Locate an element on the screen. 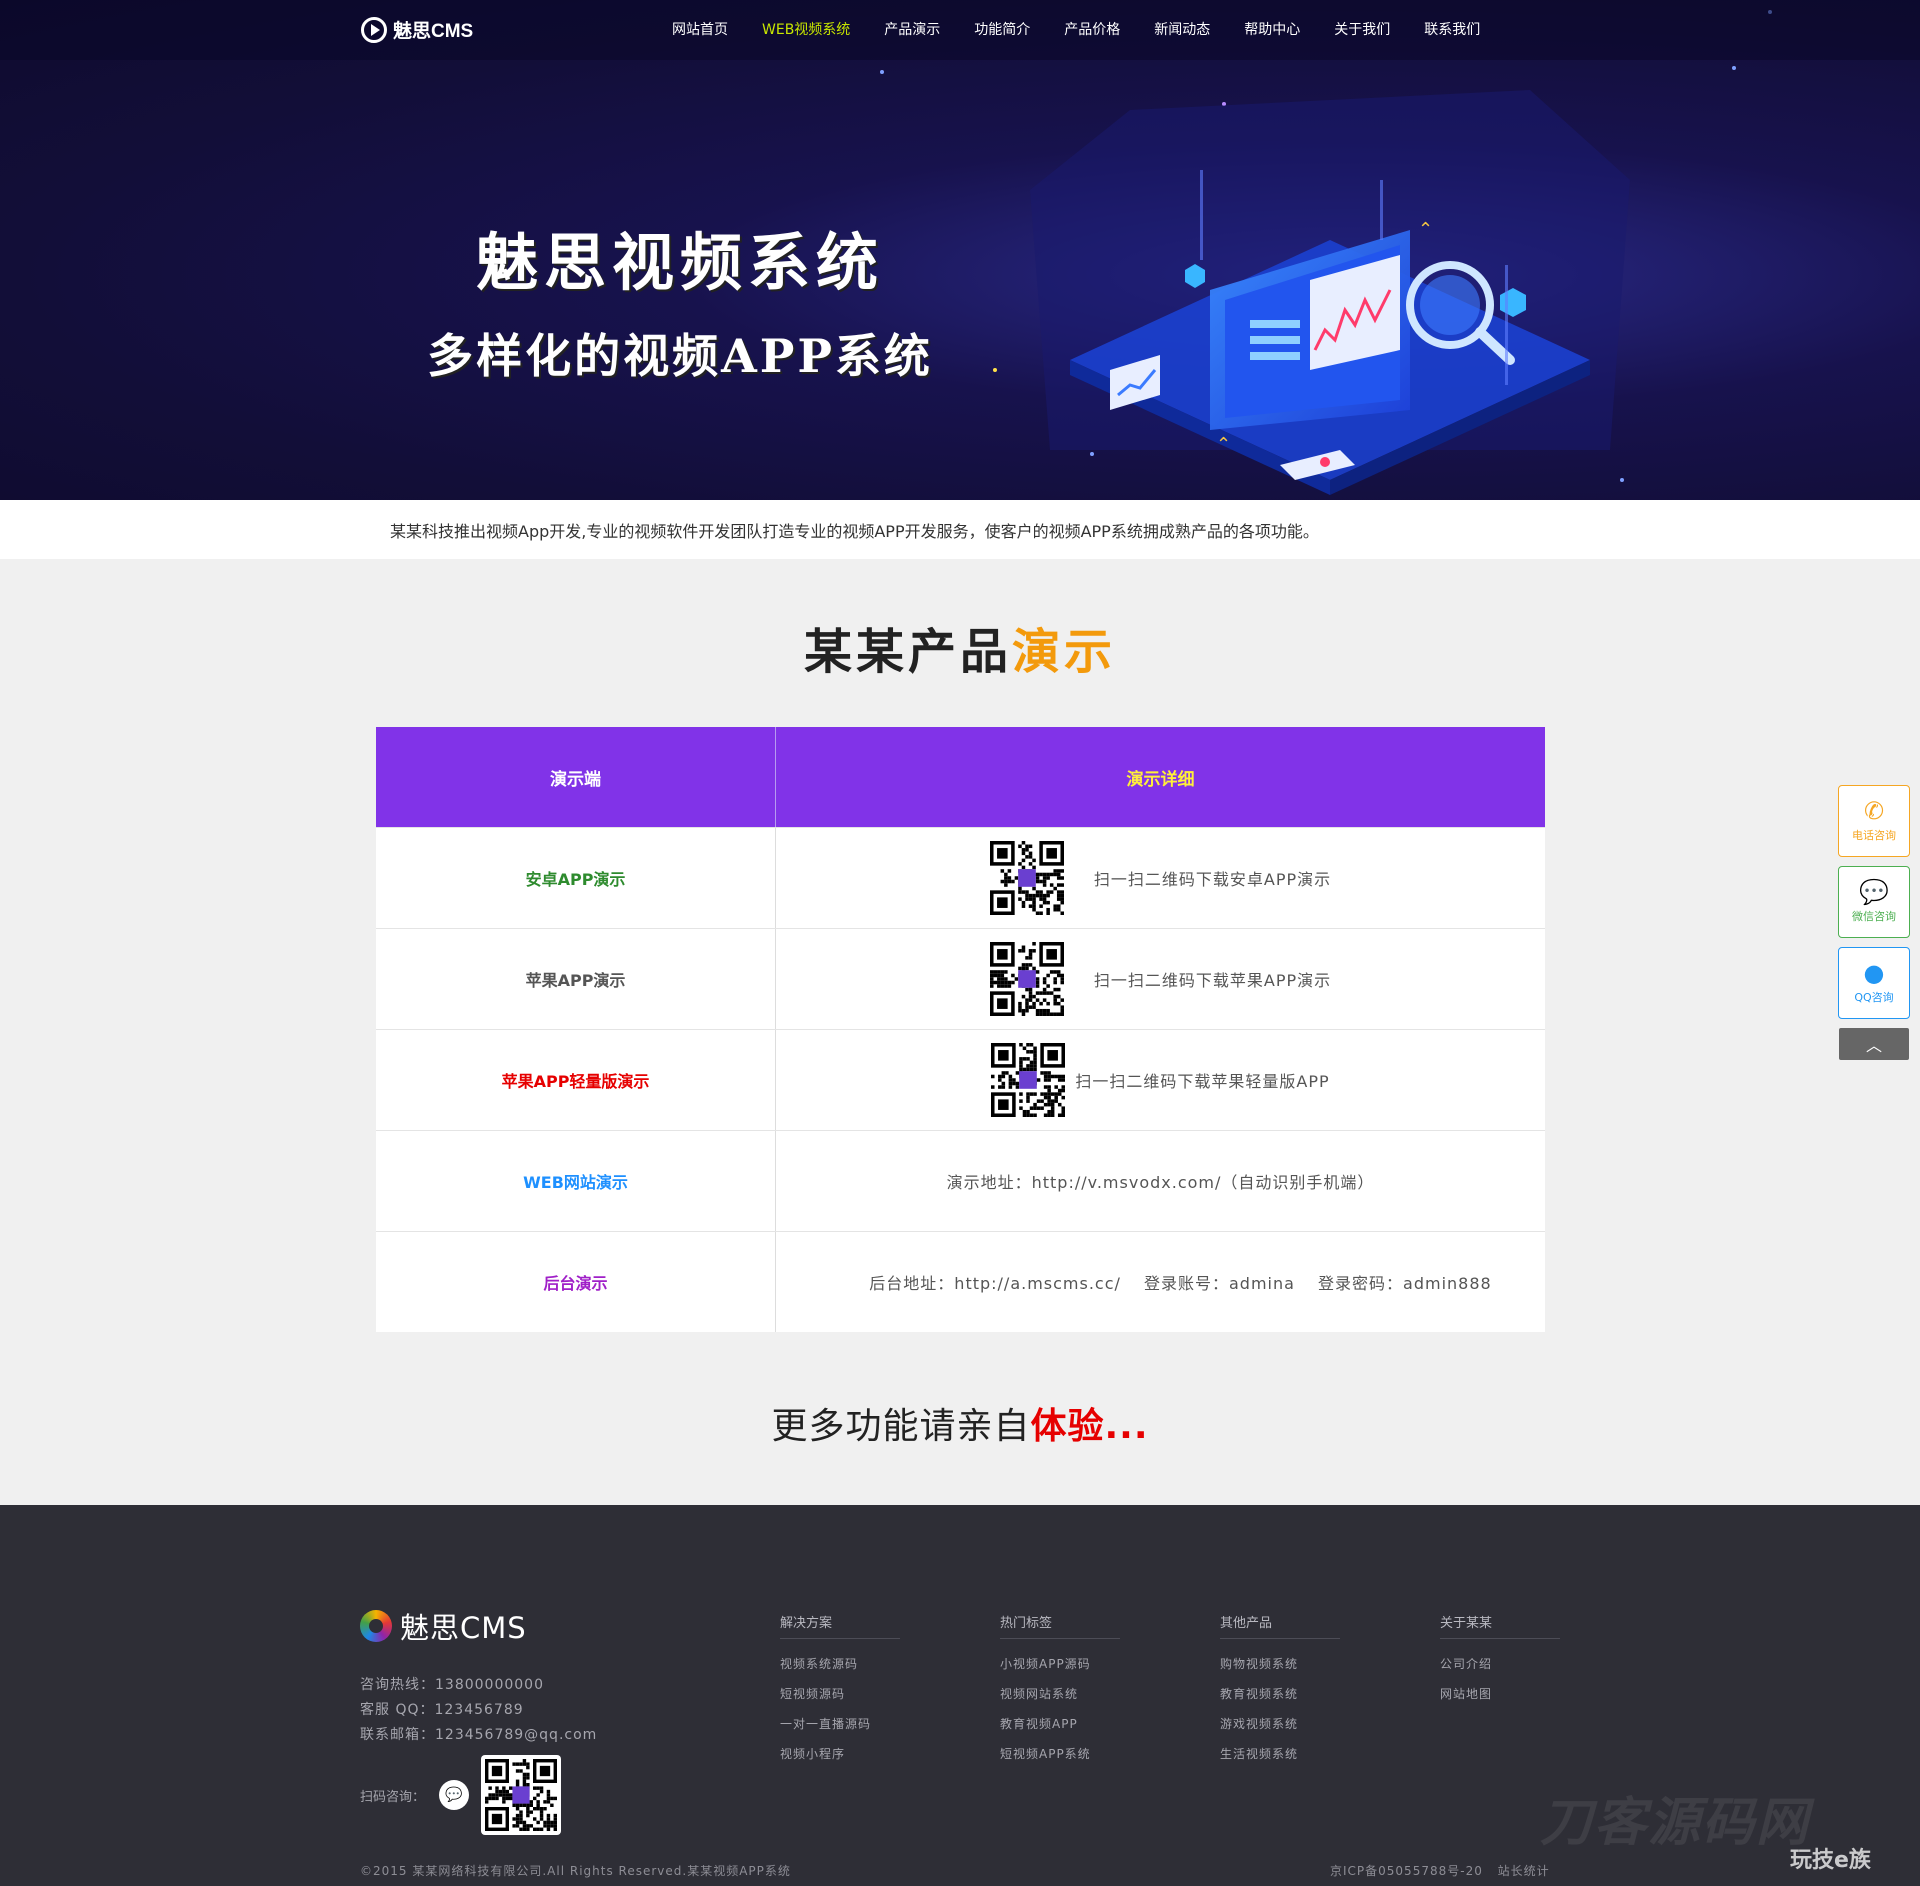 The width and height of the screenshot is (1920, 1886). table-row: 苹果APP演示 扫一扫二维码下载苹果APP演示 is located at coordinates (960, 978).